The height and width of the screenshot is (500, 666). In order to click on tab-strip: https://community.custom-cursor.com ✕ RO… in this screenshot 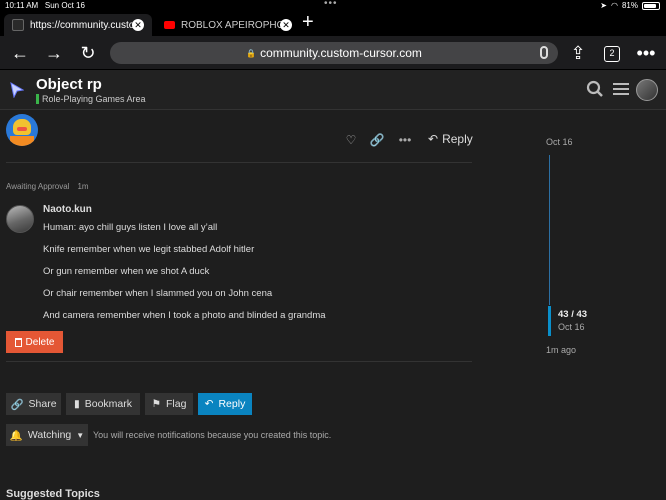, I will do `click(333, 24)`.